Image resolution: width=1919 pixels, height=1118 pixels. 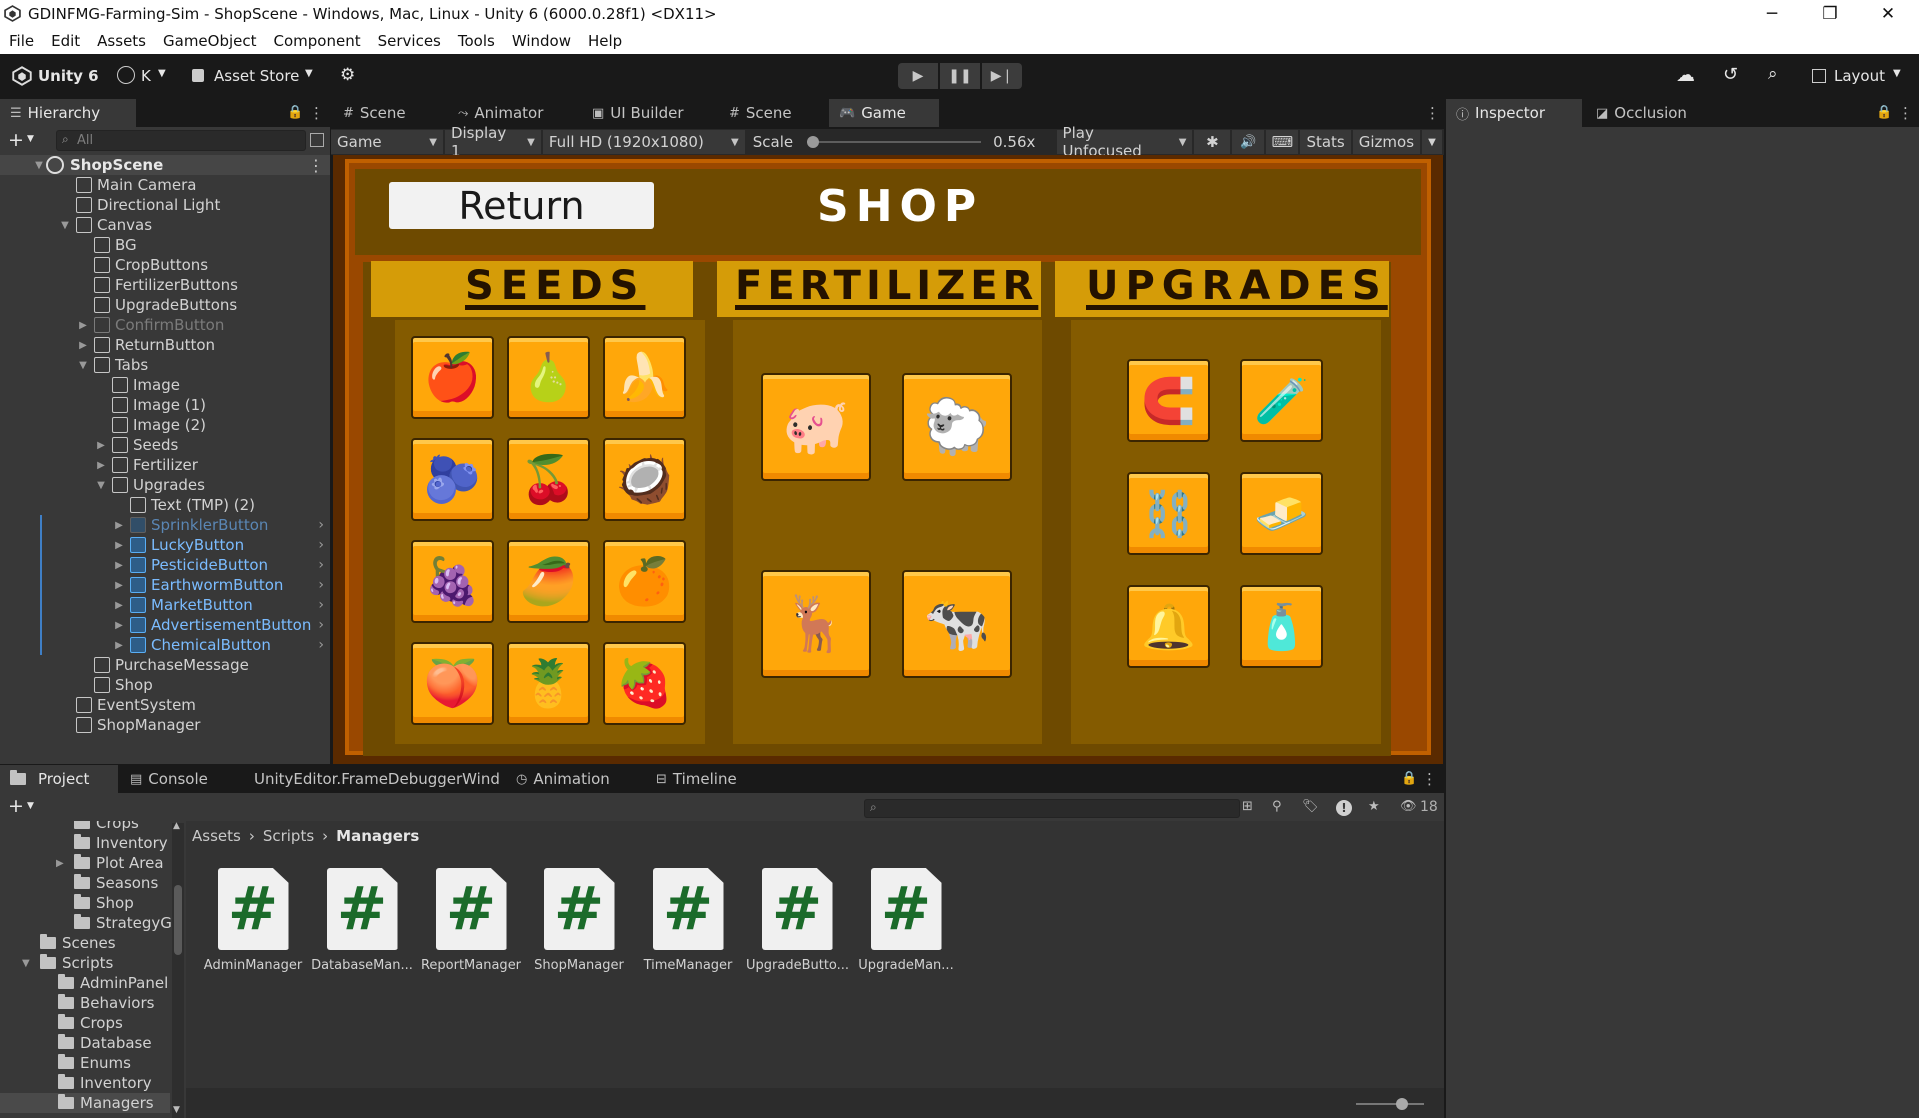 I want to click on menu-file: File, so click(x=21, y=41).